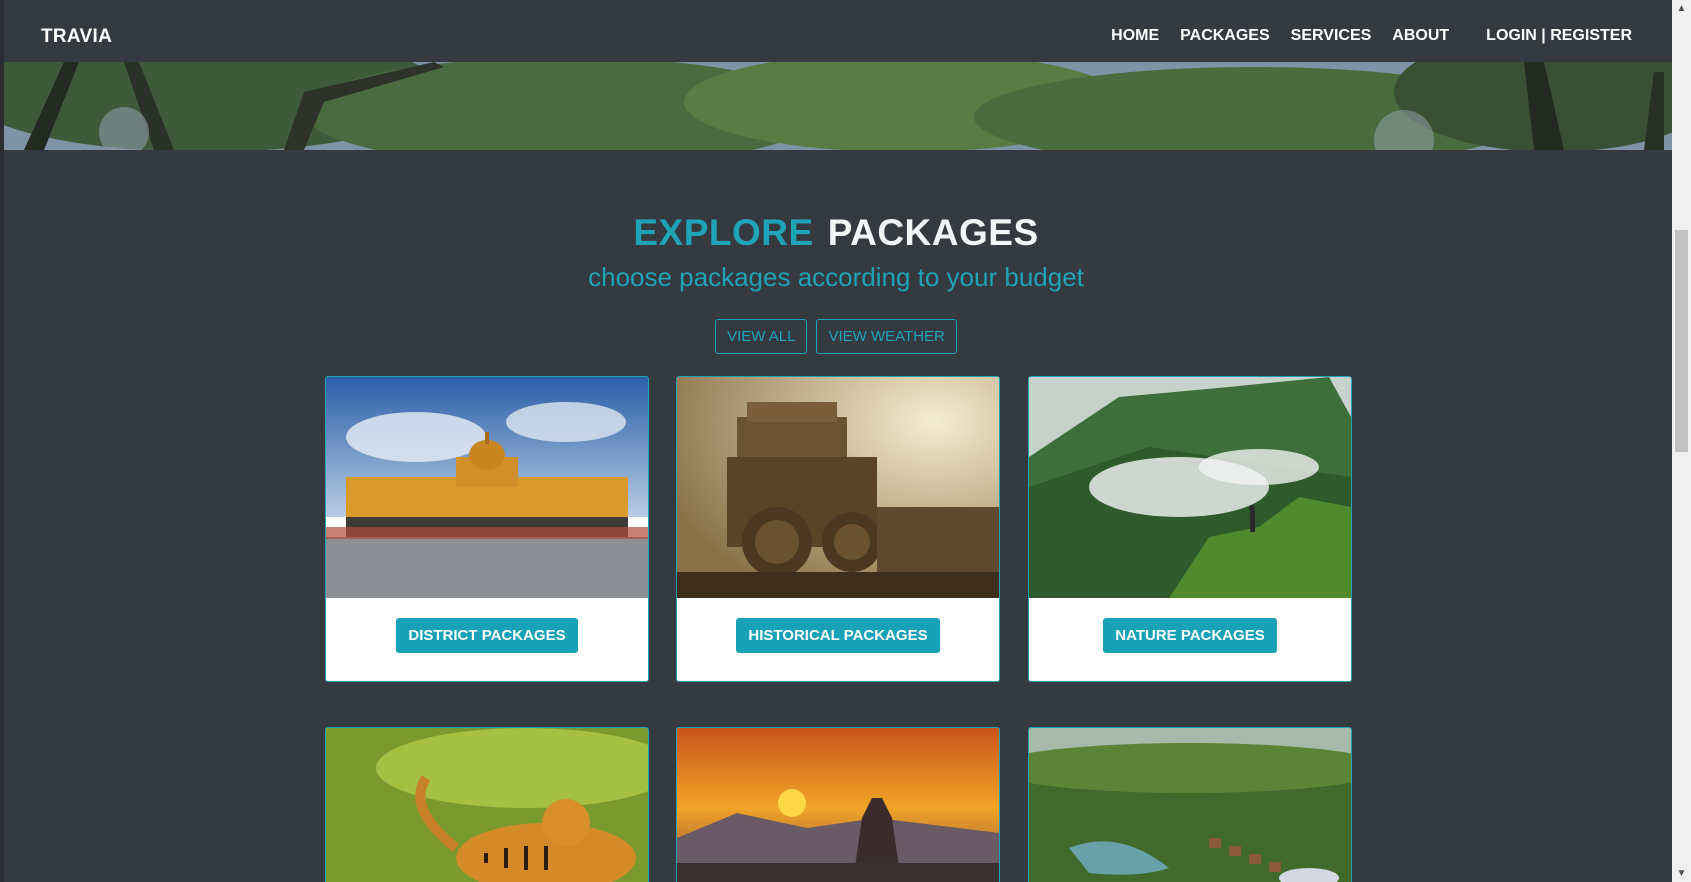  What do you see at coordinates (1559, 36) in the screenshot?
I see `nav-login-register: LOGIN | REGISTER` at bounding box center [1559, 36].